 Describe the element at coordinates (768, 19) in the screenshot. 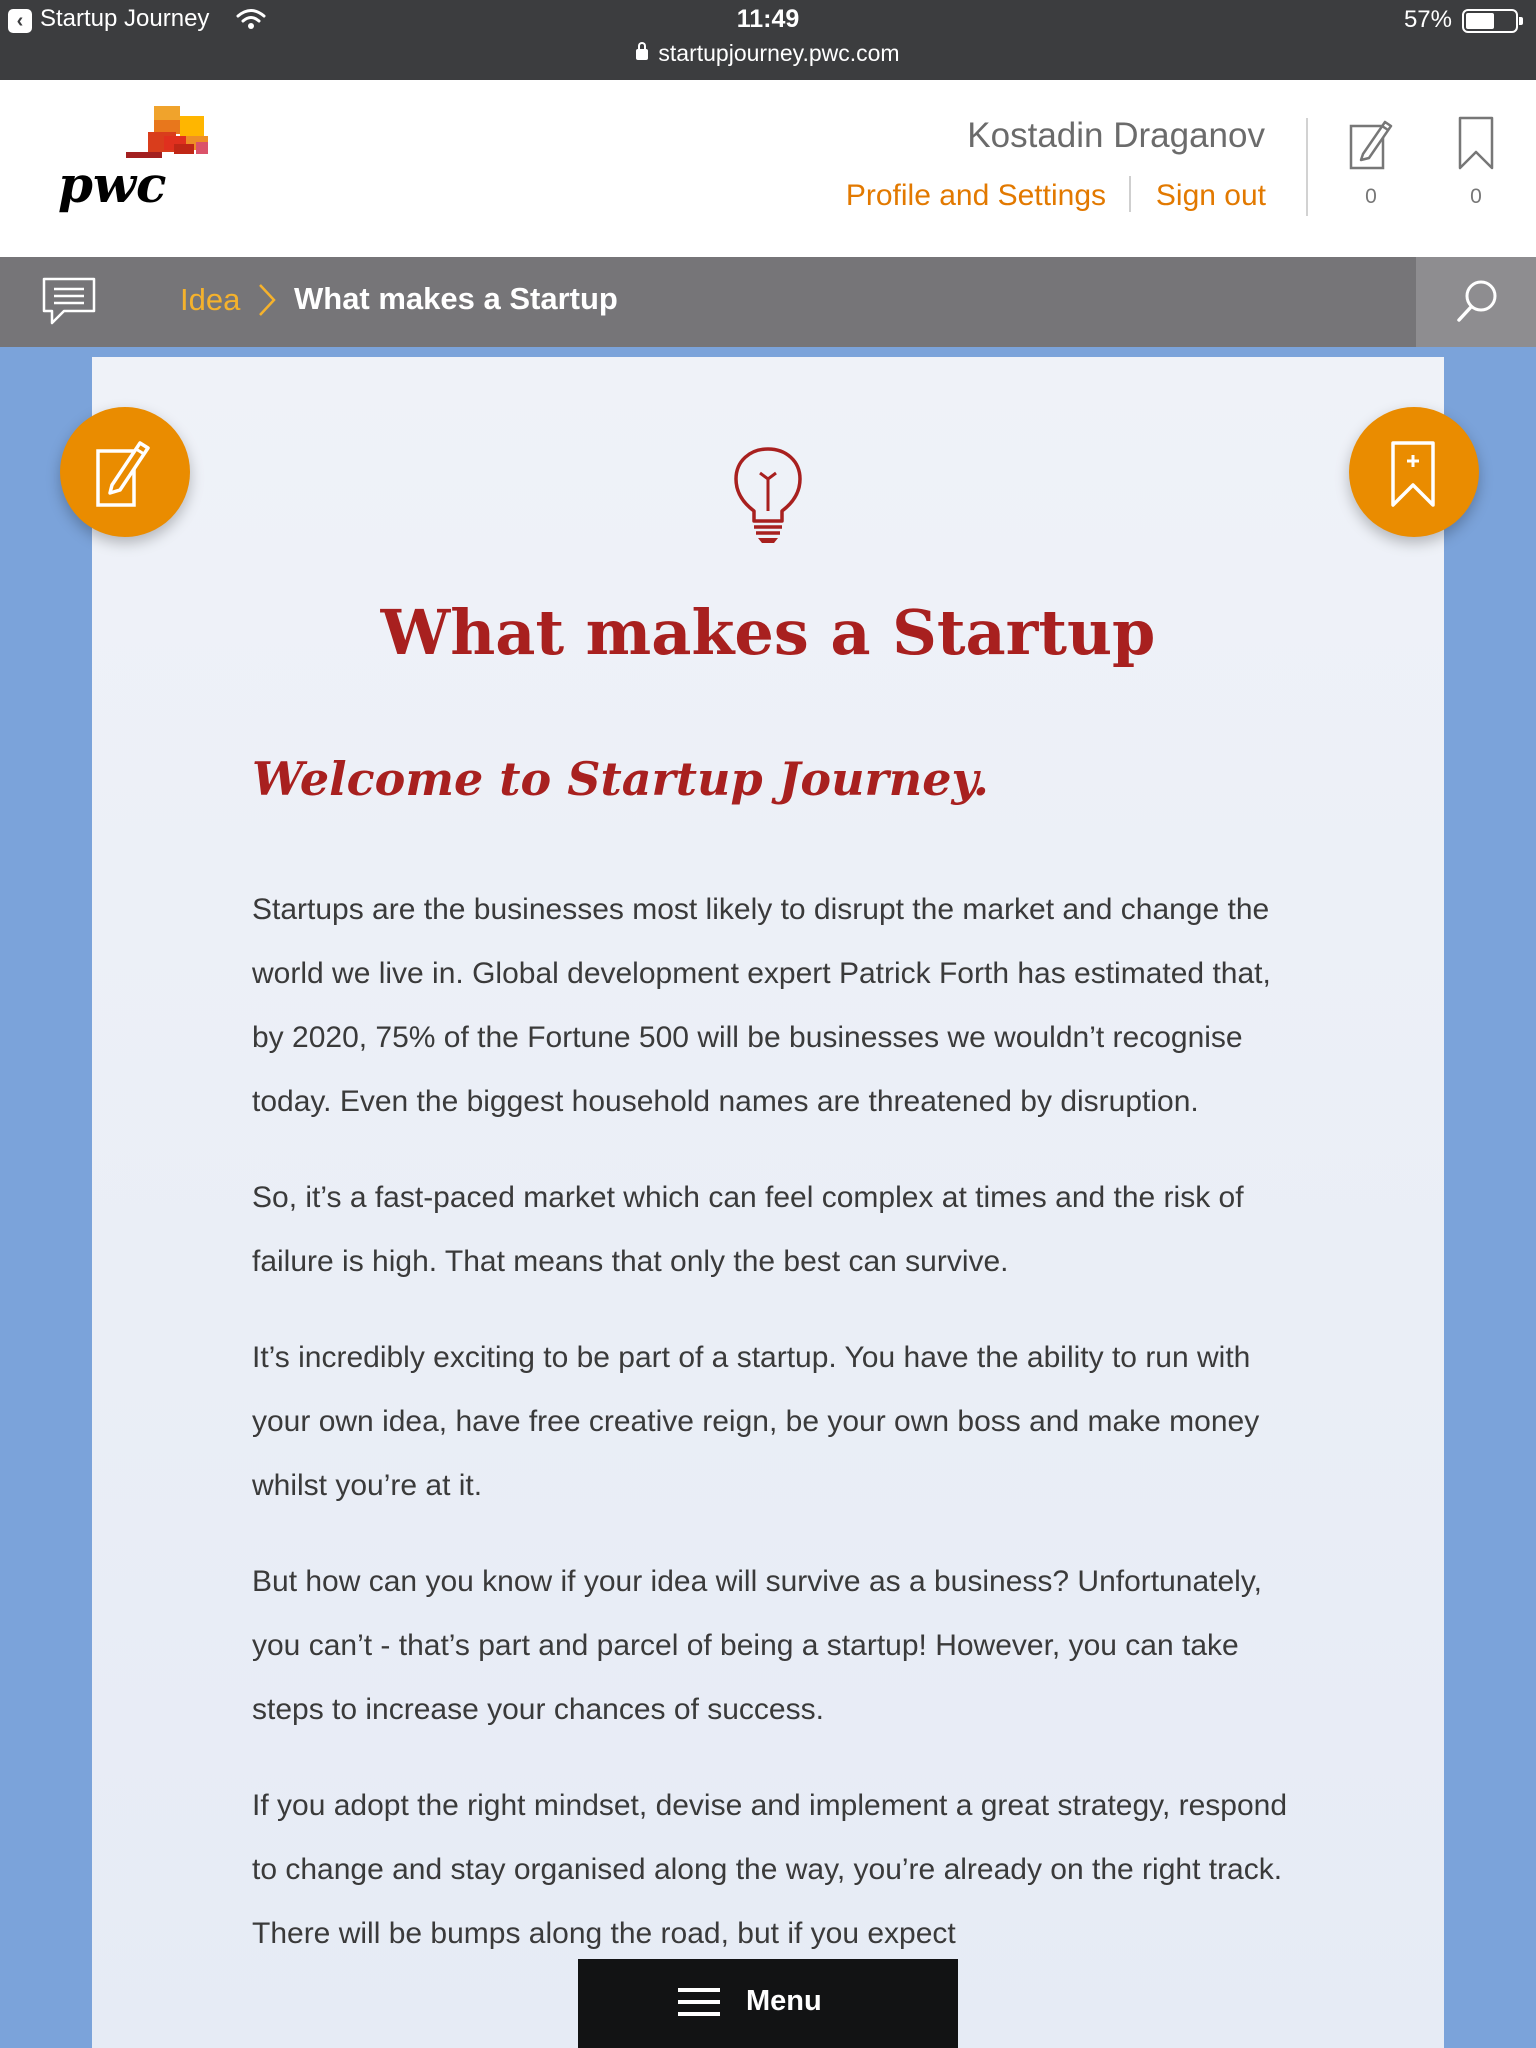

I see `clock: 11:49` at that location.